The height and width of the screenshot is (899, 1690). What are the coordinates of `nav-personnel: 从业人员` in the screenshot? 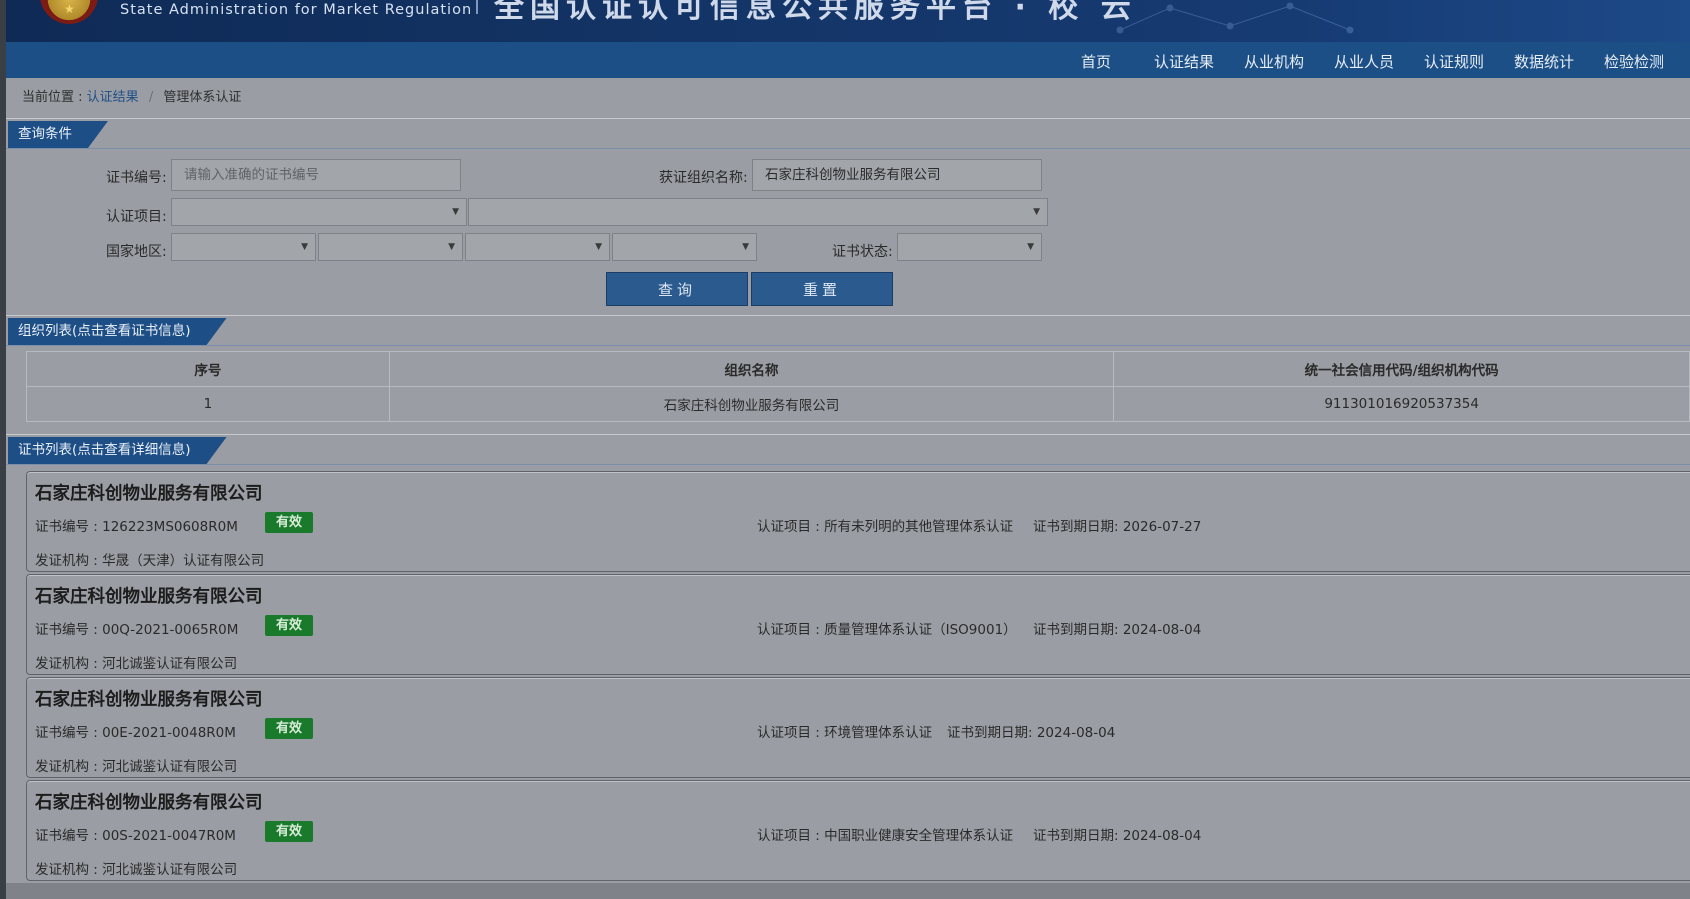 It's located at (1364, 61).